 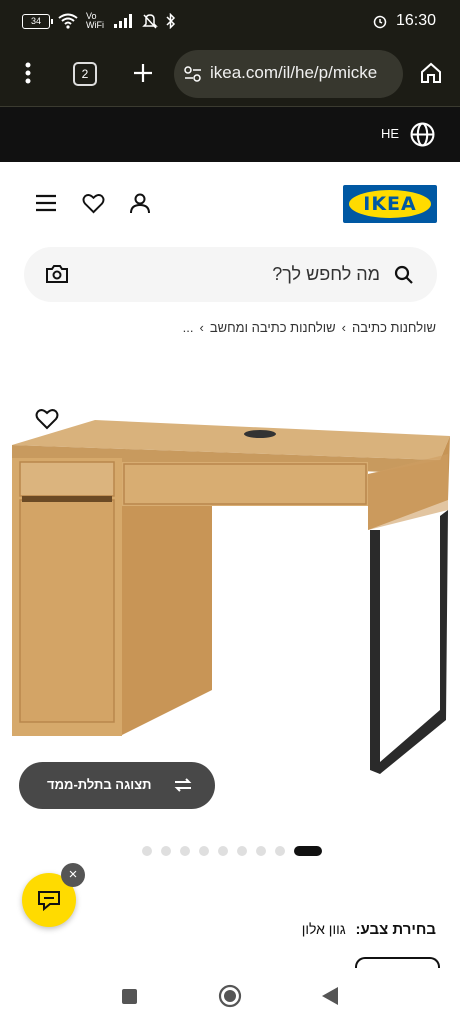 I want to click on address-bar: ikea.com/il/he/p/micke, so click(x=288, y=74).